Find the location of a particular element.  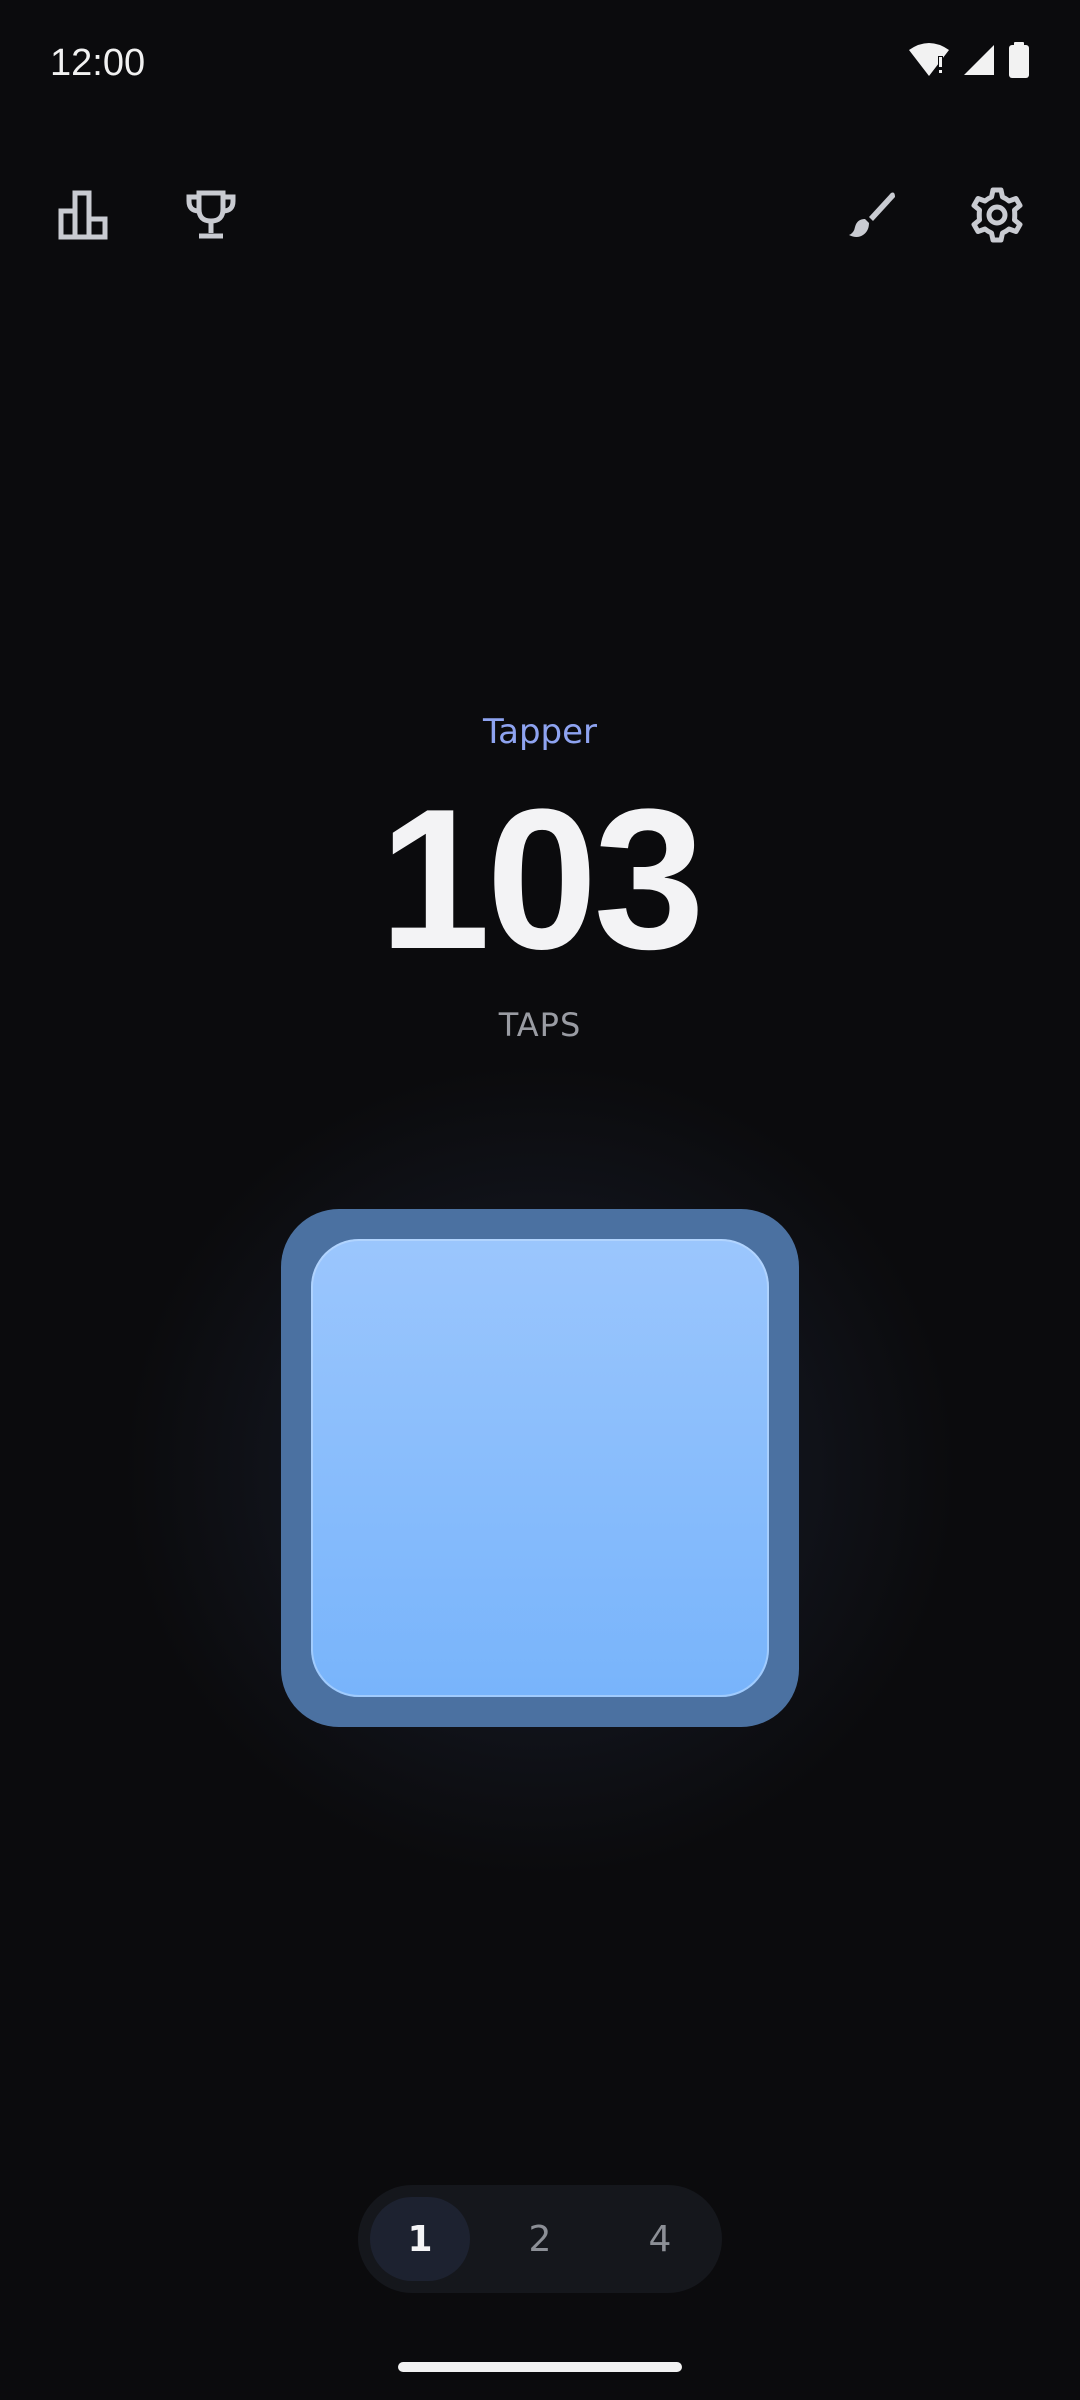

tap-count: 103 is located at coordinates (542, 879).